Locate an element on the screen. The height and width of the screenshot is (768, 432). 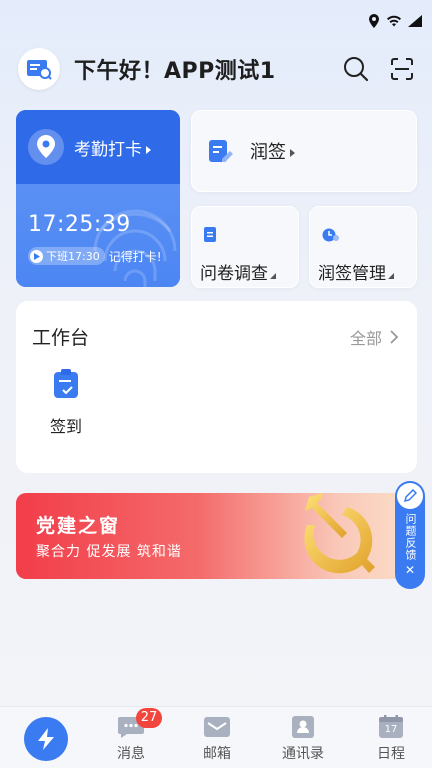
app-header: 下午好！APP测试1 is located at coordinates (218, 69).